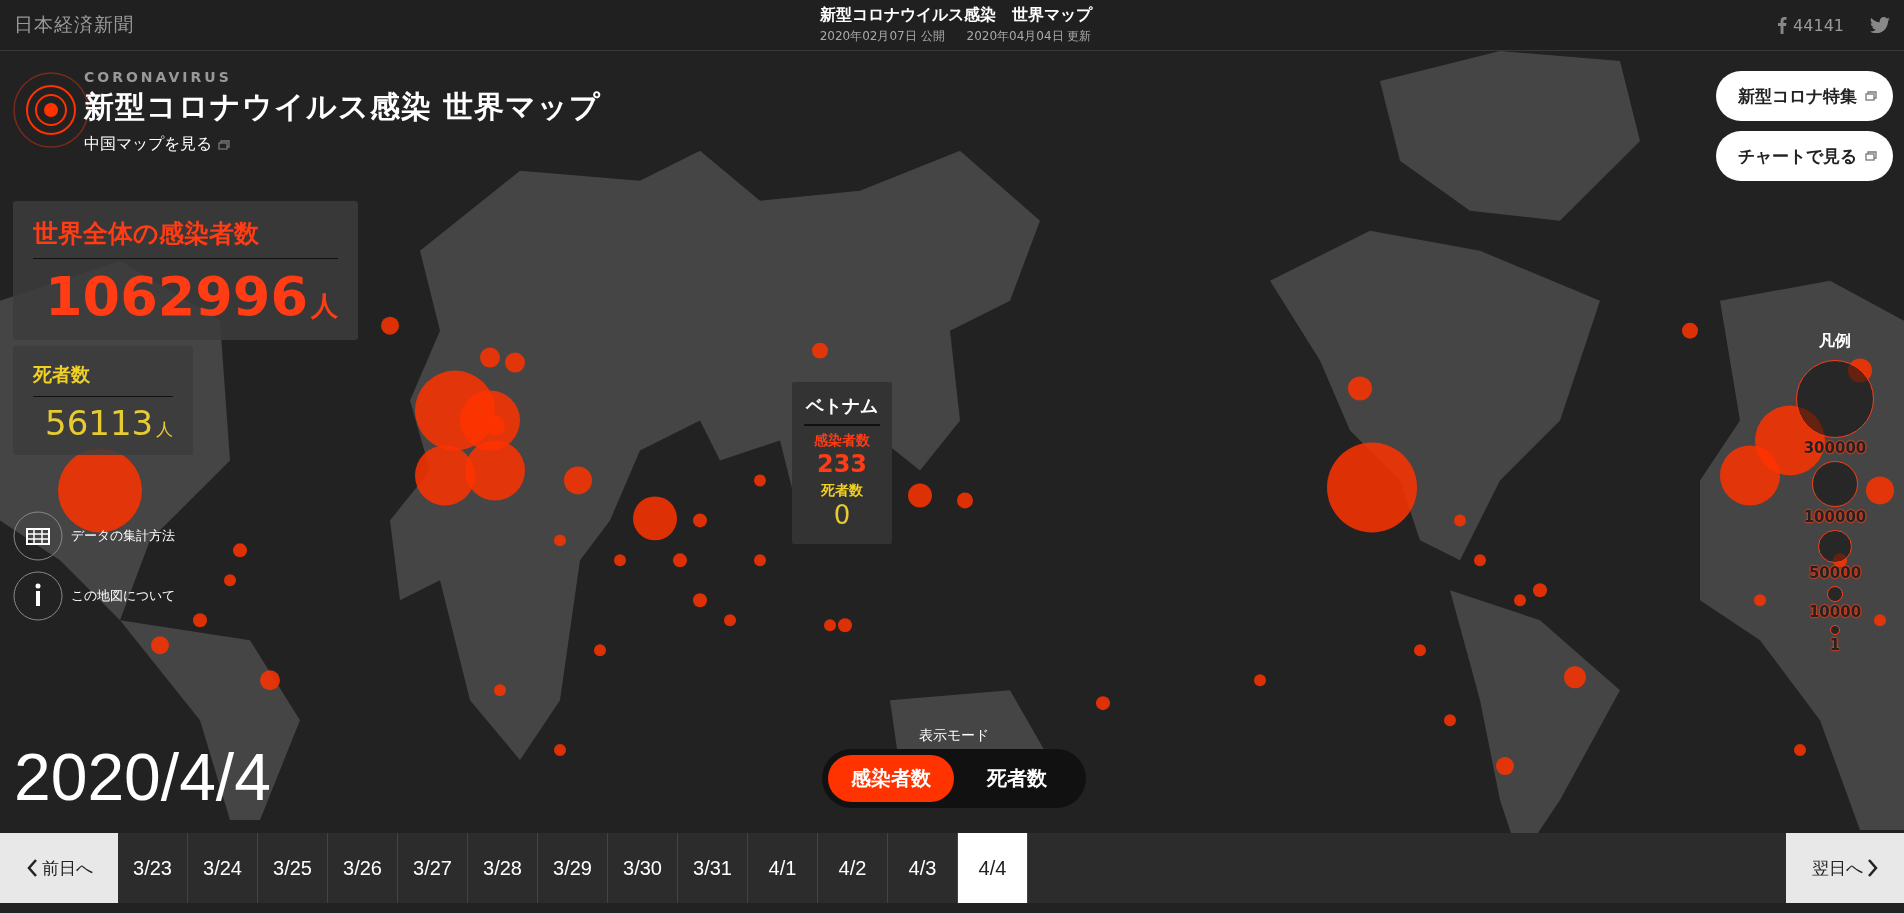  I want to click on facebook-share-link: 44141, so click(1810, 25).